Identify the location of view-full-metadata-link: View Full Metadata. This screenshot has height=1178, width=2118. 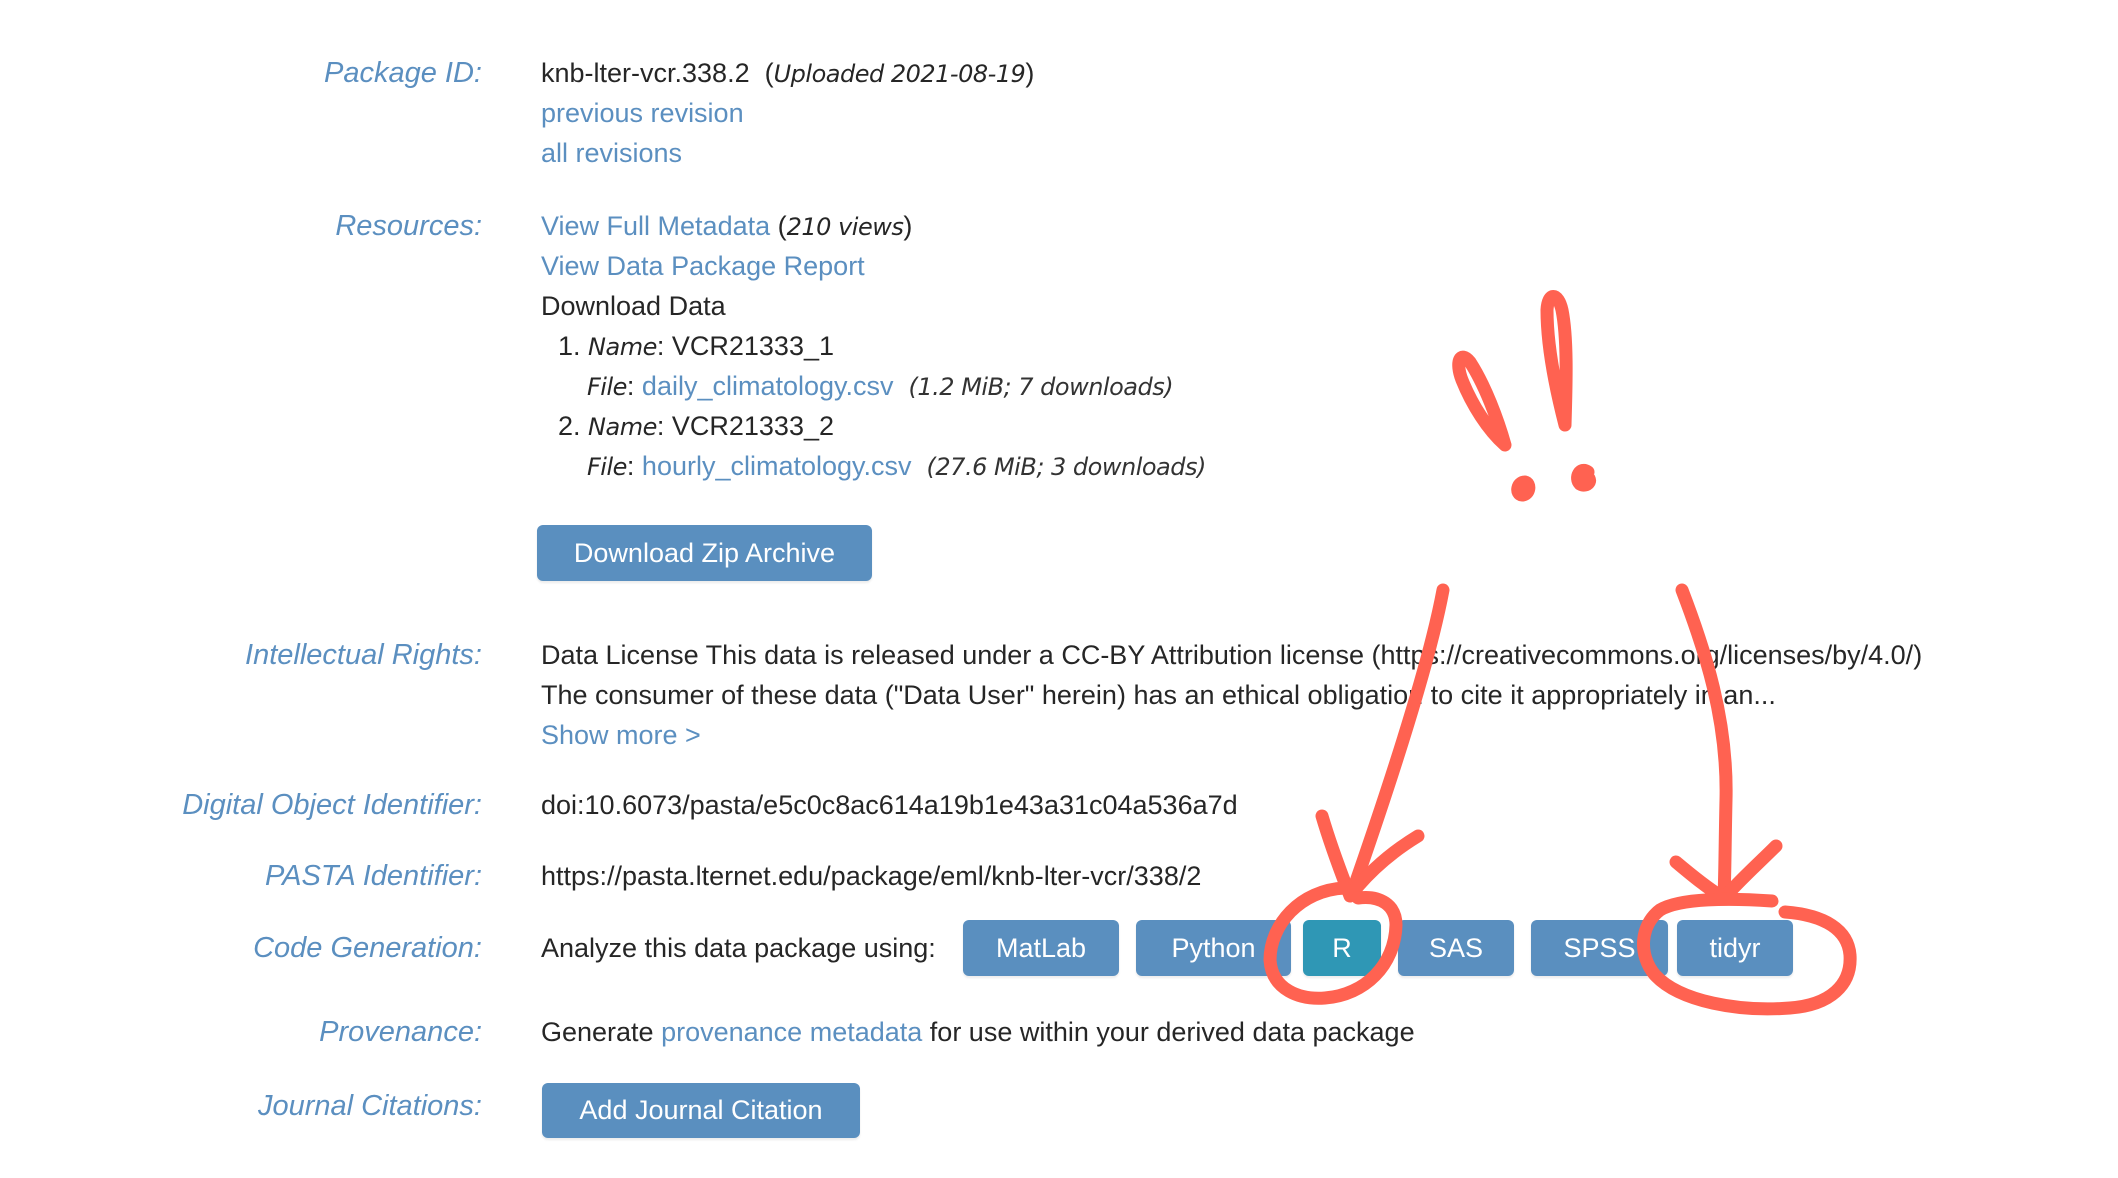
(655, 226).